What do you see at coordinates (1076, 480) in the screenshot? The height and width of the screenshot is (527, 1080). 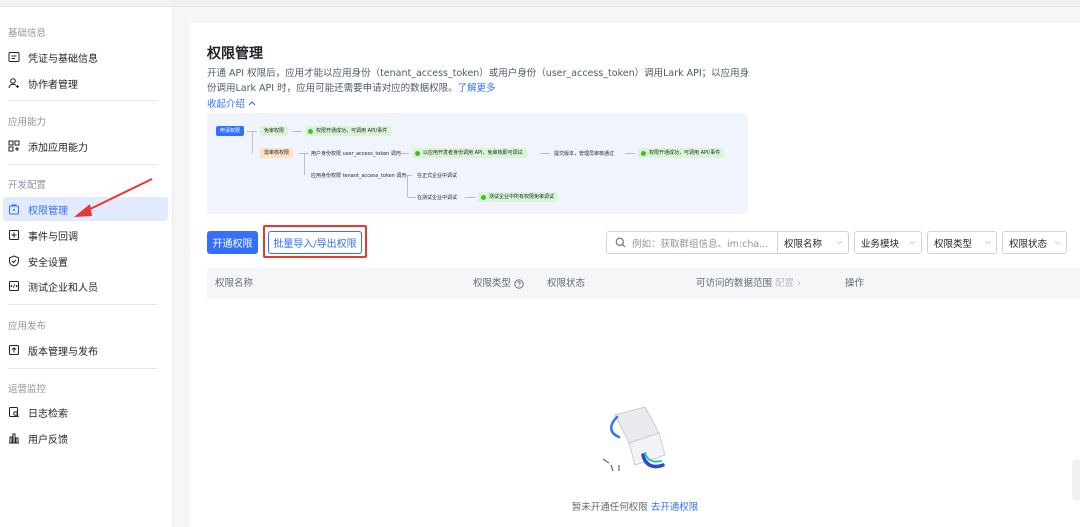 I see `scrollbar` at bounding box center [1076, 480].